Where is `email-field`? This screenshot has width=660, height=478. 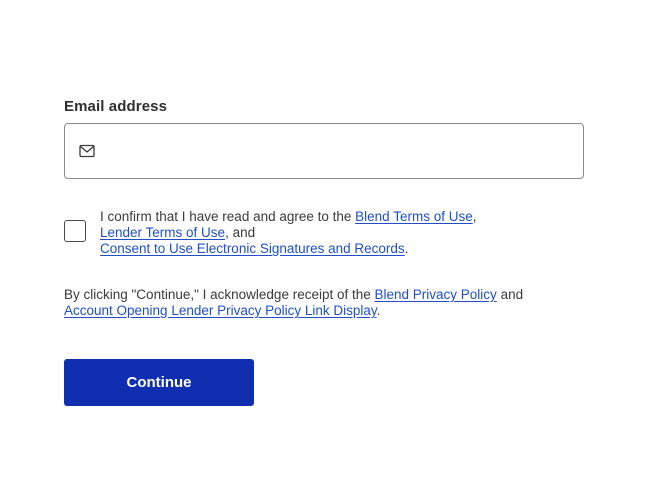
email-field is located at coordinates (324, 151).